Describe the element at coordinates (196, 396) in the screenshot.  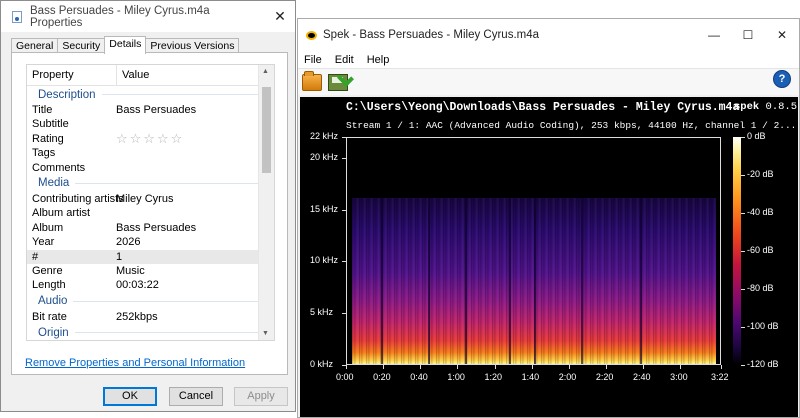
I see `cancel-button: Cancel` at that location.